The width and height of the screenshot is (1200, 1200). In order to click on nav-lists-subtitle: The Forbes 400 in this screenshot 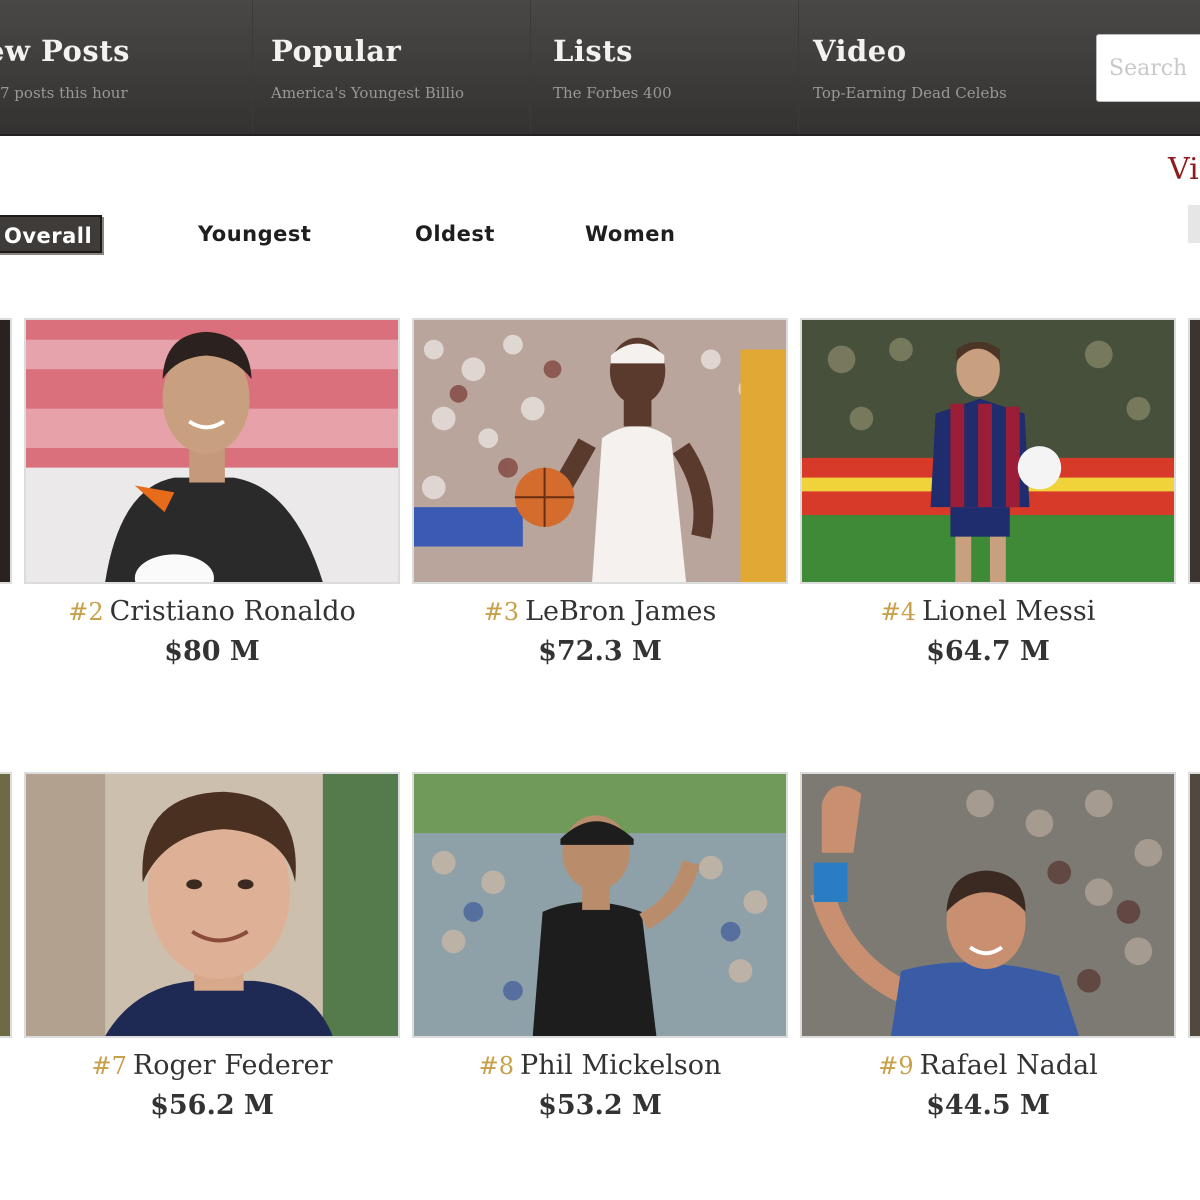, I will do `click(612, 93)`.